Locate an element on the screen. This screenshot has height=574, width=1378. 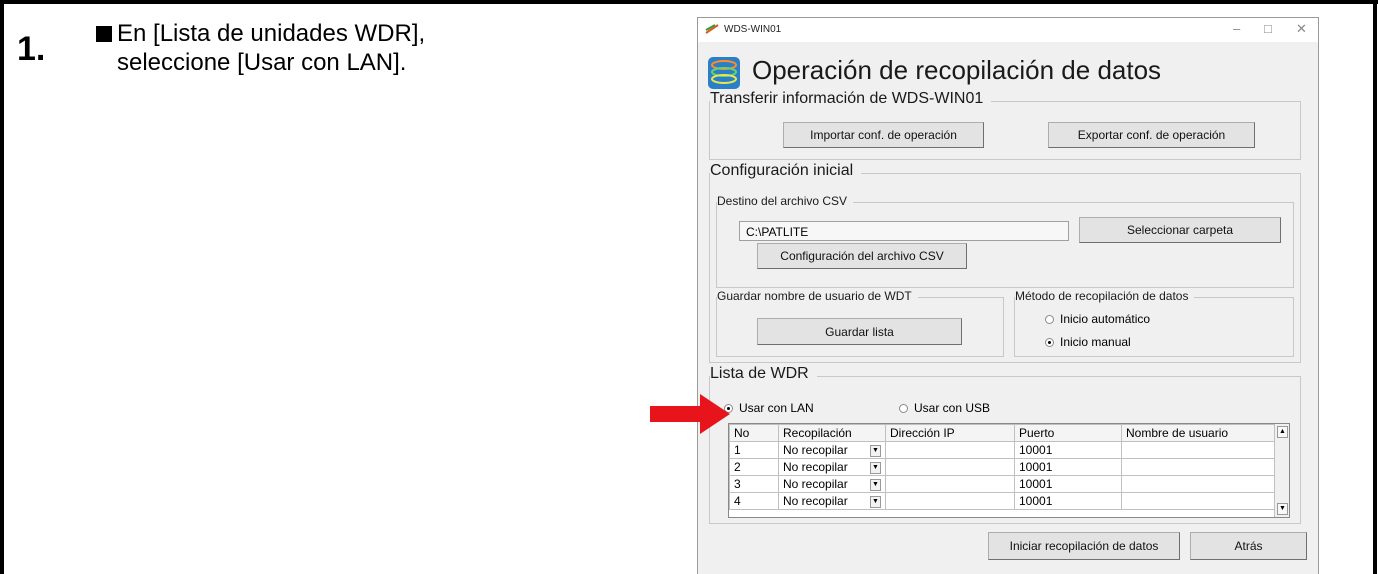
manual-start-label: Inicio manual is located at coordinates (1095, 342).